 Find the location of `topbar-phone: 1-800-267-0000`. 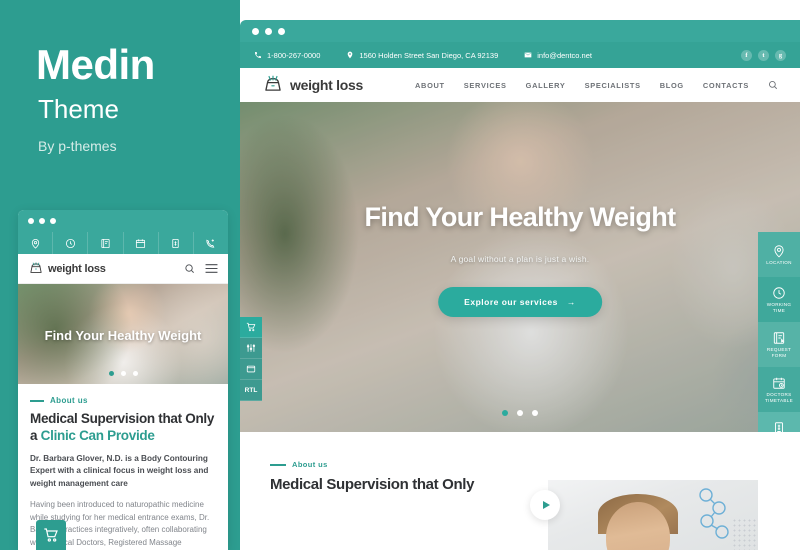

topbar-phone: 1-800-267-0000 is located at coordinates (287, 55).